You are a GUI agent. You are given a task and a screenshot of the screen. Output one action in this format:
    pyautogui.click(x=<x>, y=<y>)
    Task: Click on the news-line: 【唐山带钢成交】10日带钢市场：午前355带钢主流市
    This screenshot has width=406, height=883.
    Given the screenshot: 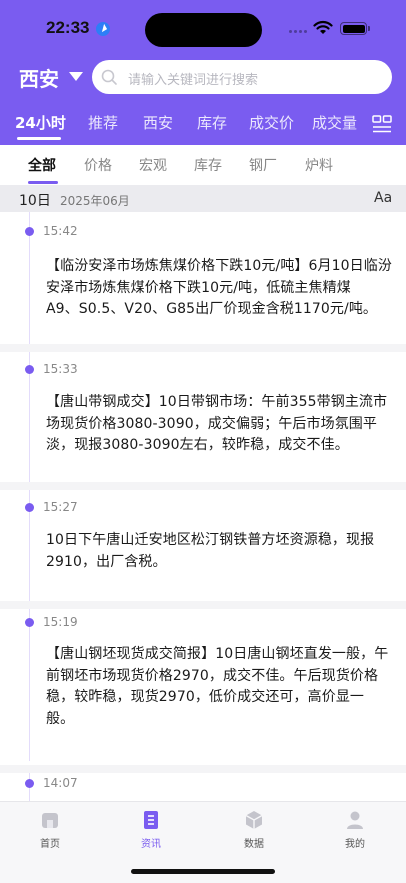 What is the action you would take?
    pyautogui.click(x=217, y=402)
    